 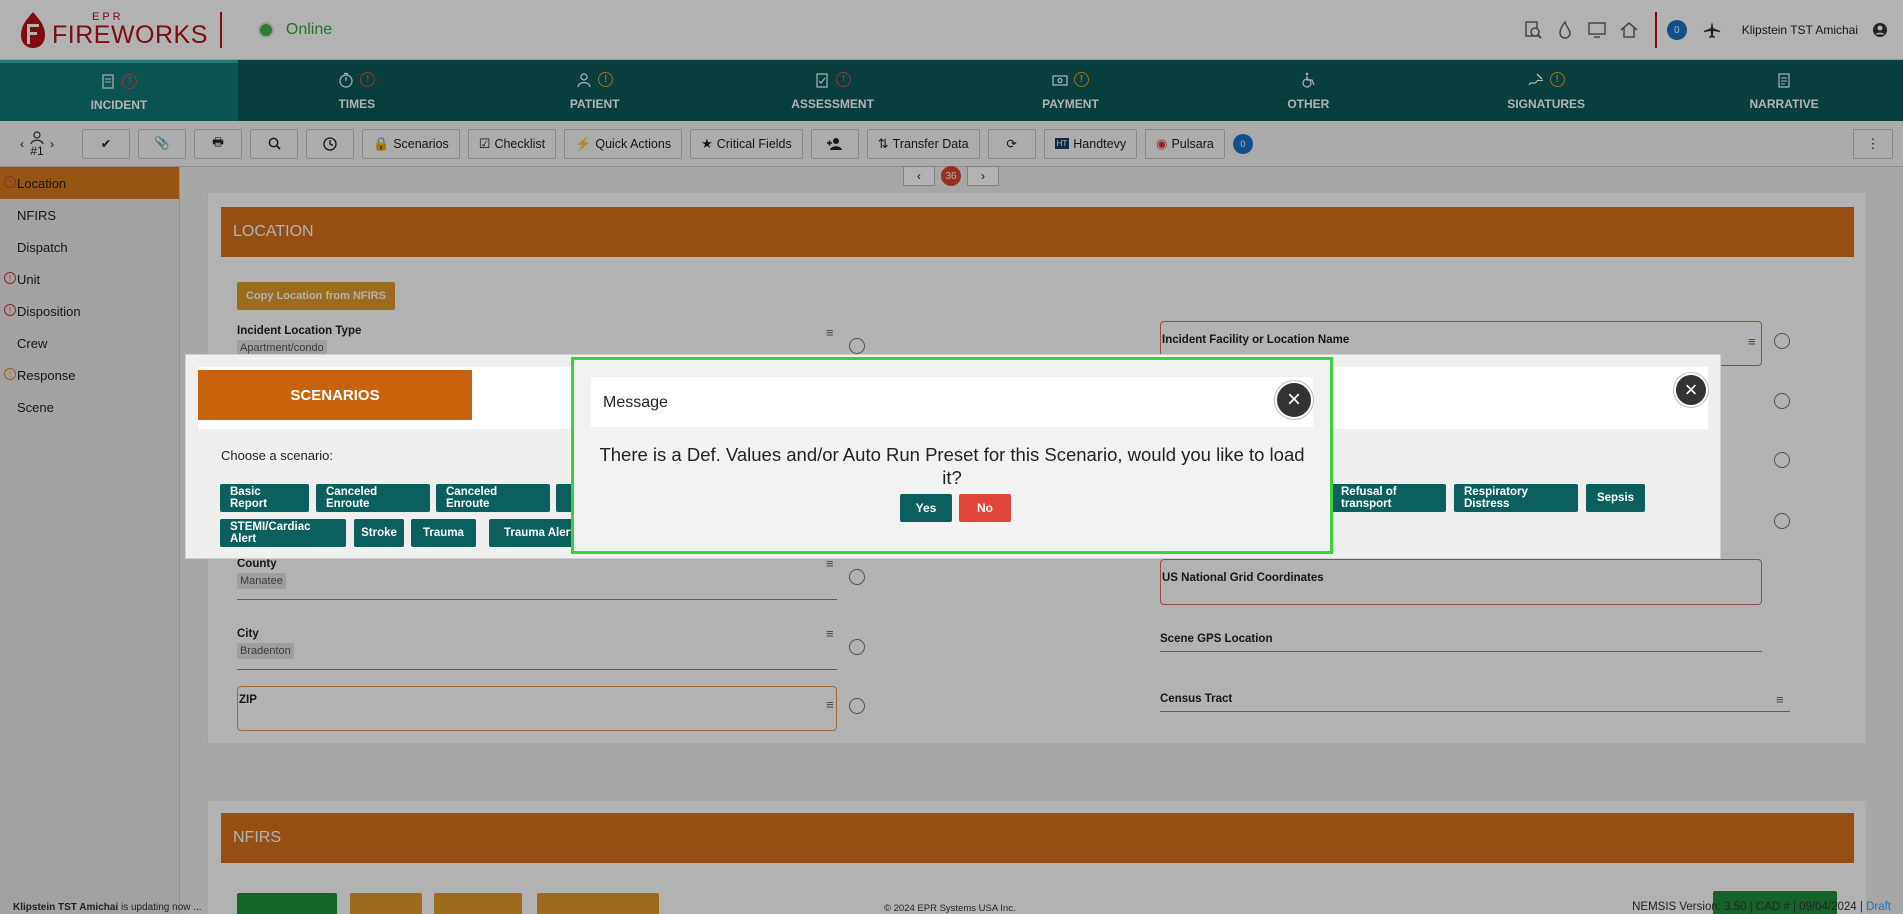 I want to click on close-scenarios-button: ×, so click(x=1691, y=390).